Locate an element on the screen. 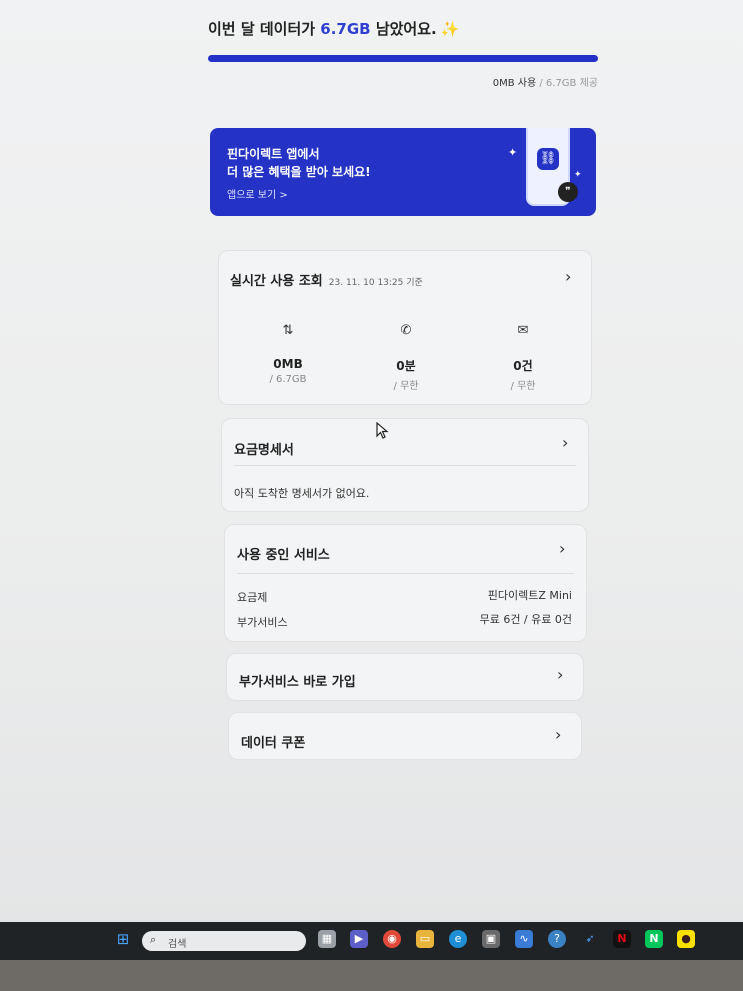 The height and width of the screenshot is (991, 743). task-view-icon: ▦ is located at coordinates (327, 939).